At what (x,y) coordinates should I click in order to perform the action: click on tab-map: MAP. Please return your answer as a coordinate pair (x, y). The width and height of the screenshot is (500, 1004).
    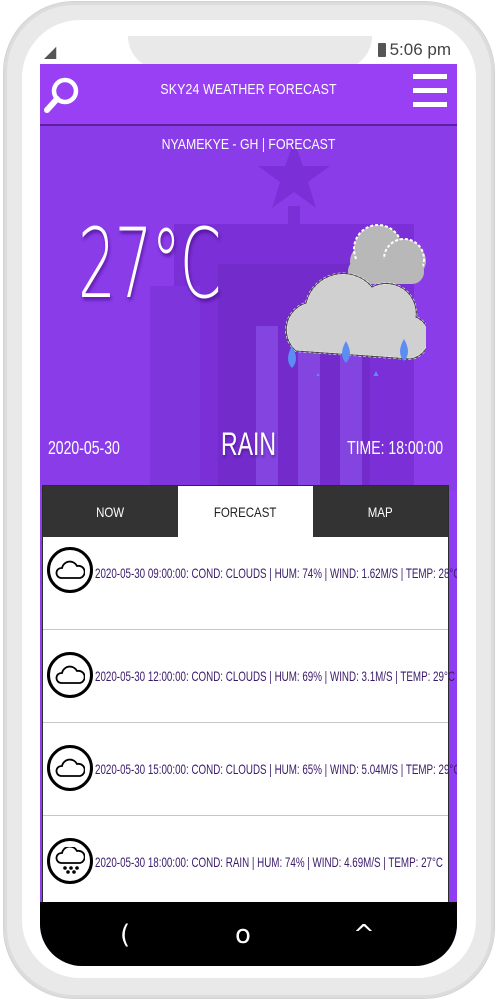
    Looking at the image, I should click on (380, 511).